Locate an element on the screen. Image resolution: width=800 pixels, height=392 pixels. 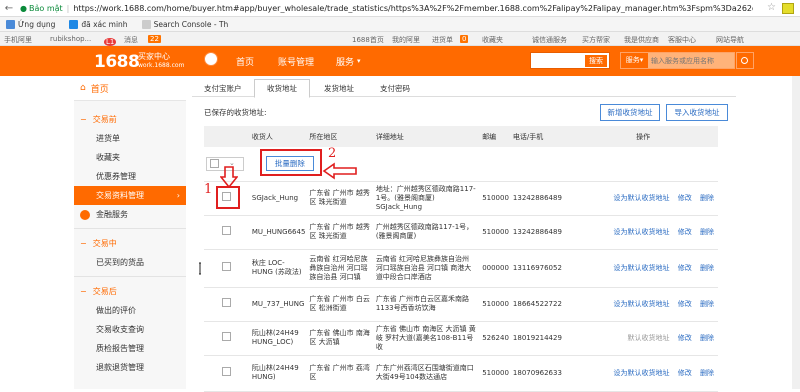
bookmark-verified: đã xác minh is located at coordinates (98, 24).